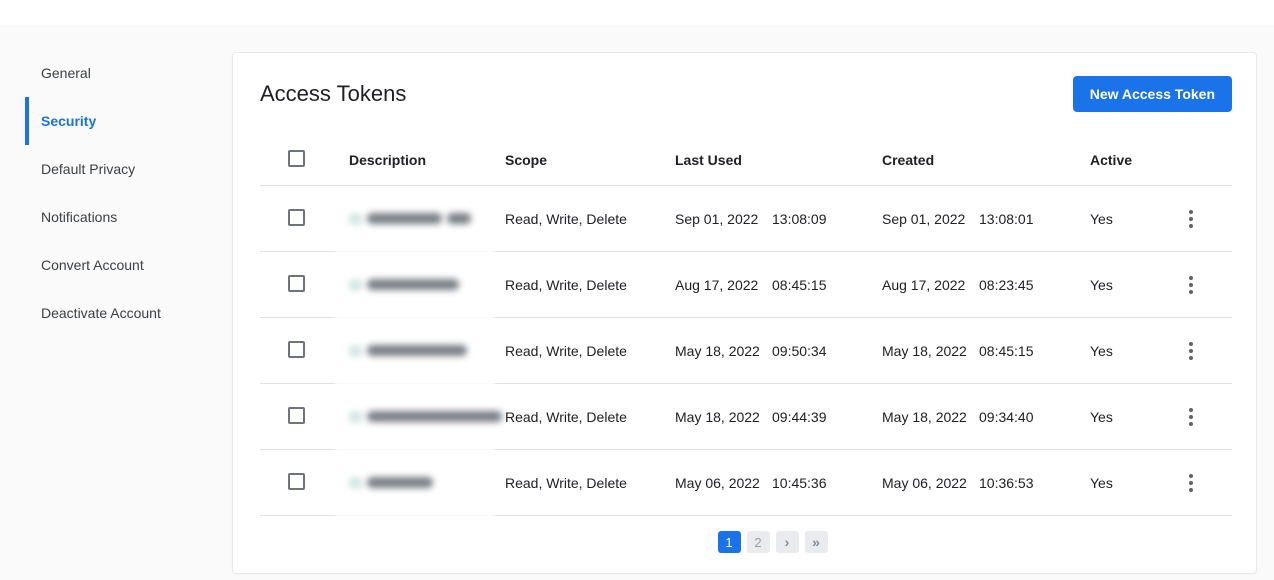 The height and width of the screenshot is (580, 1274). I want to click on sidebar-item-security: Security, so click(116, 121).